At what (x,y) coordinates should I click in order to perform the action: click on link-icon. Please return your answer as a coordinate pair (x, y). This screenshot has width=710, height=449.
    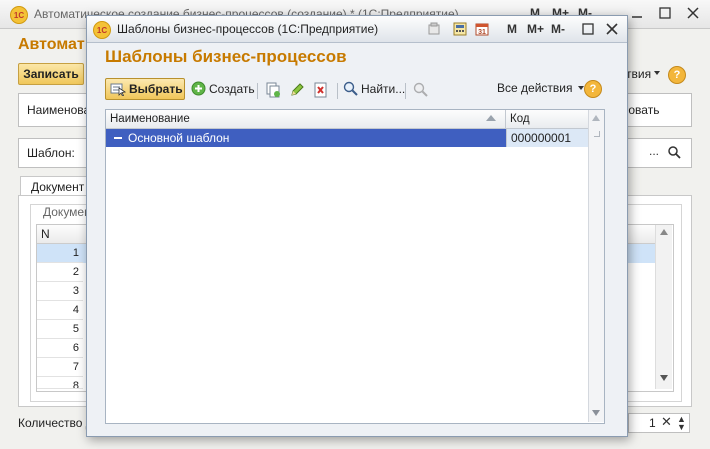
    Looking at the image, I should click on (434, 29).